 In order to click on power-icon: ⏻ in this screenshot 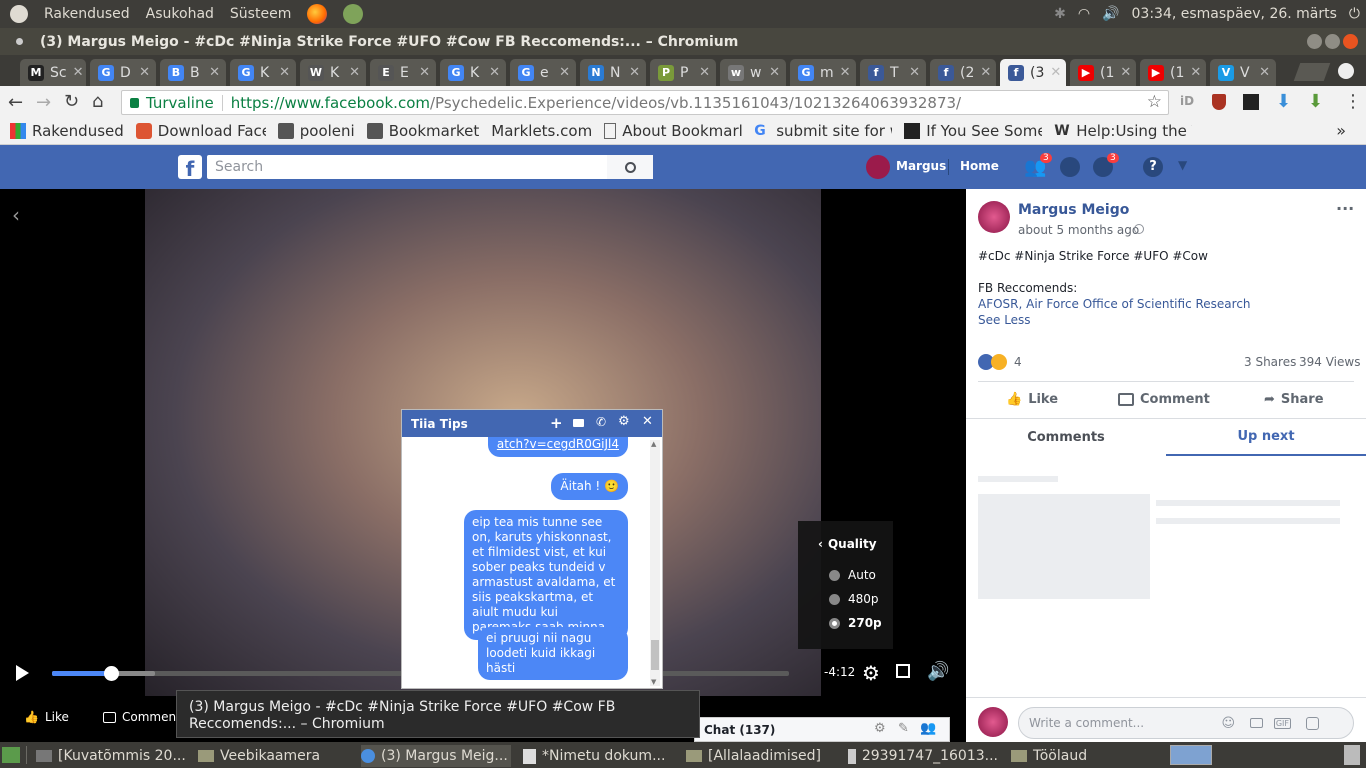, I will do `click(1354, 14)`.